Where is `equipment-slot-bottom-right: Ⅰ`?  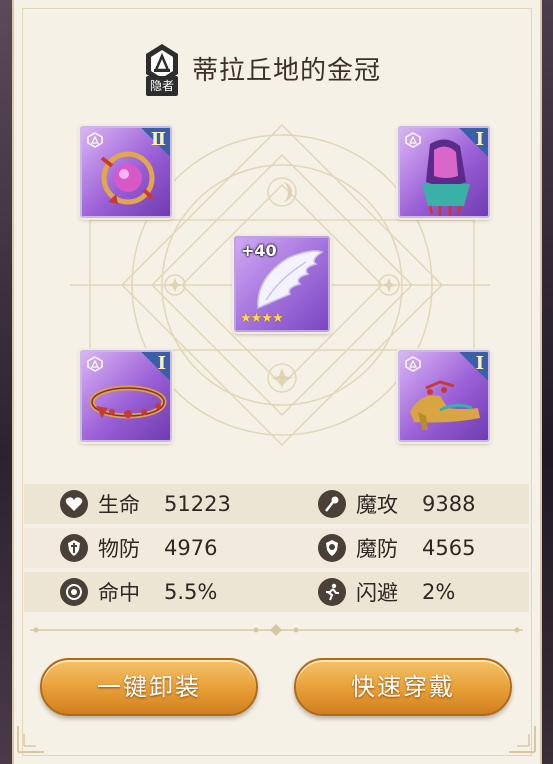
equipment-slot-bottom-right: Ⅰ is located at coordinates (444, 396).